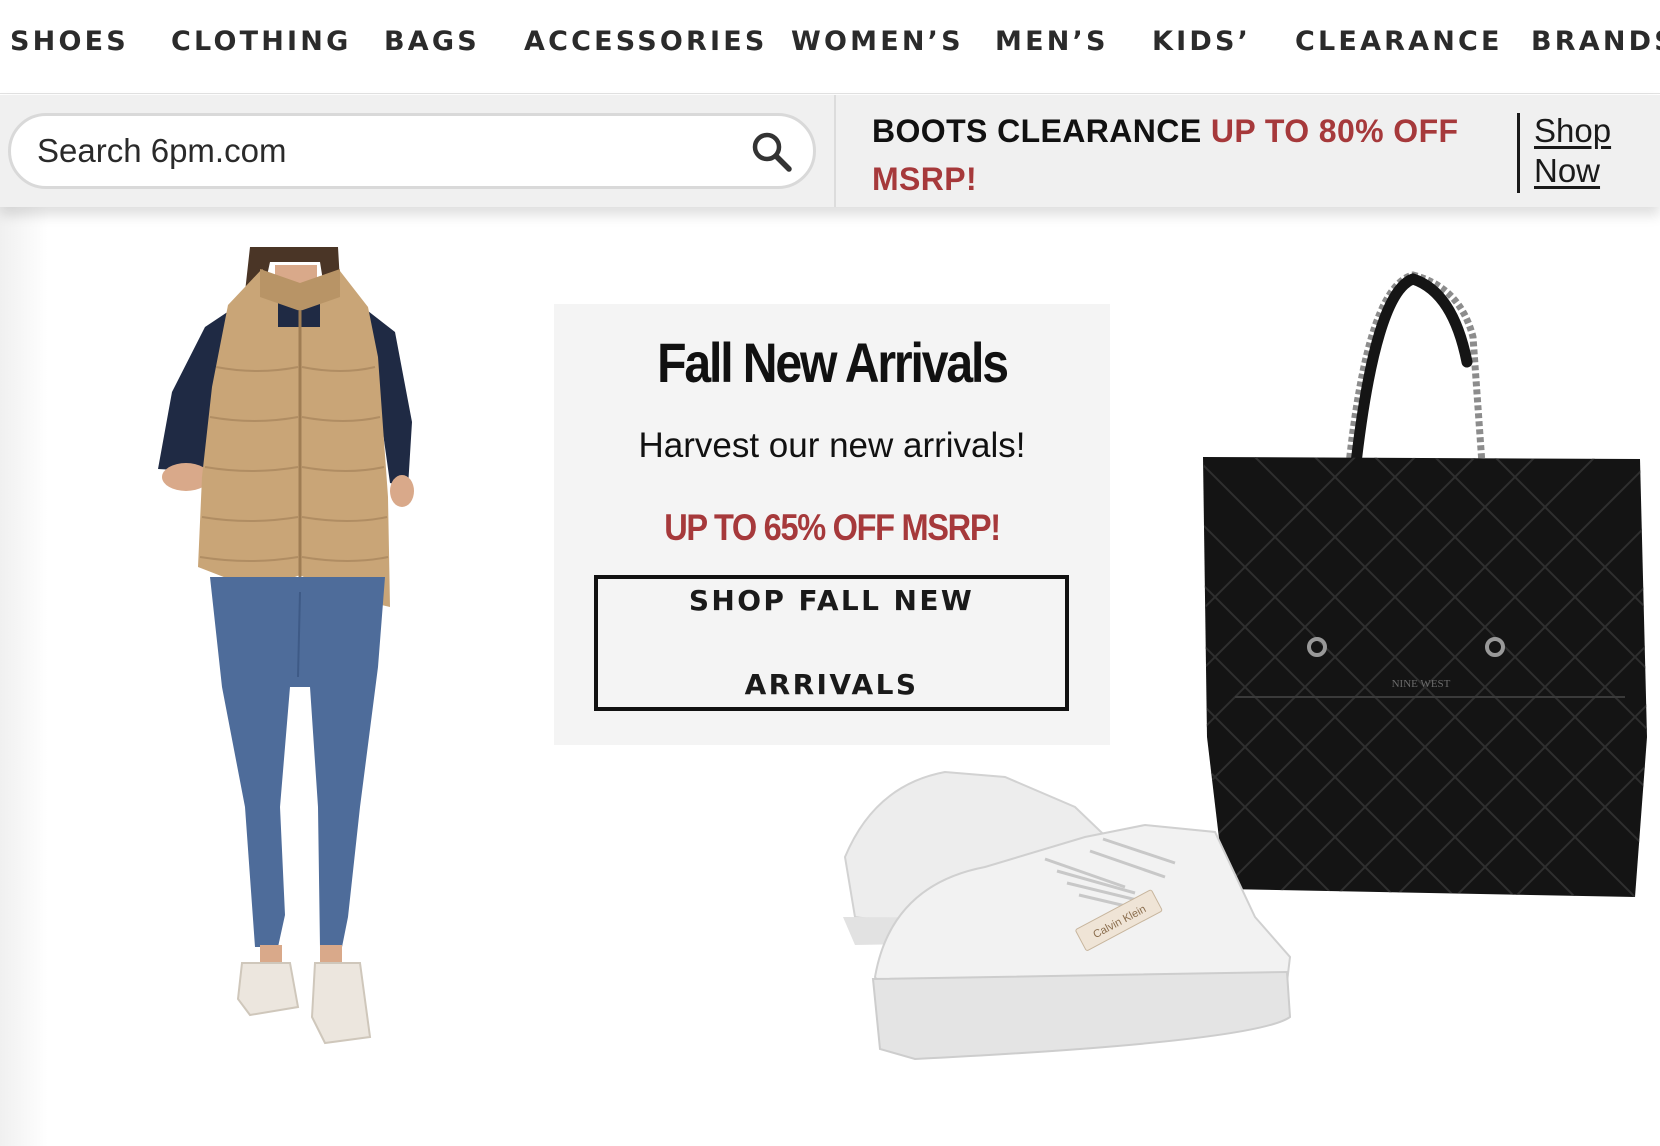 The image size is (1660, 1146). Describe the element at coordinates (300, 662) in the screenshot. I see `model-image` at that location.